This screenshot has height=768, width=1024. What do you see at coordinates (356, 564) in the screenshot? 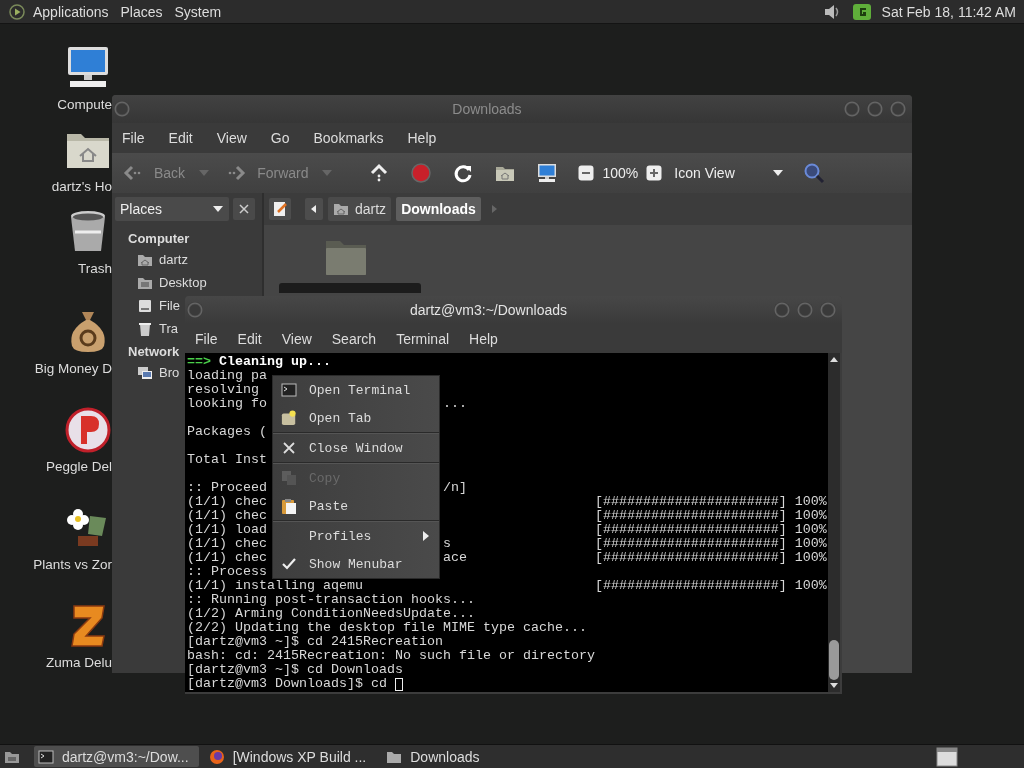
I see `menu-item: Show Menubar` at bounding box center [356, 564].